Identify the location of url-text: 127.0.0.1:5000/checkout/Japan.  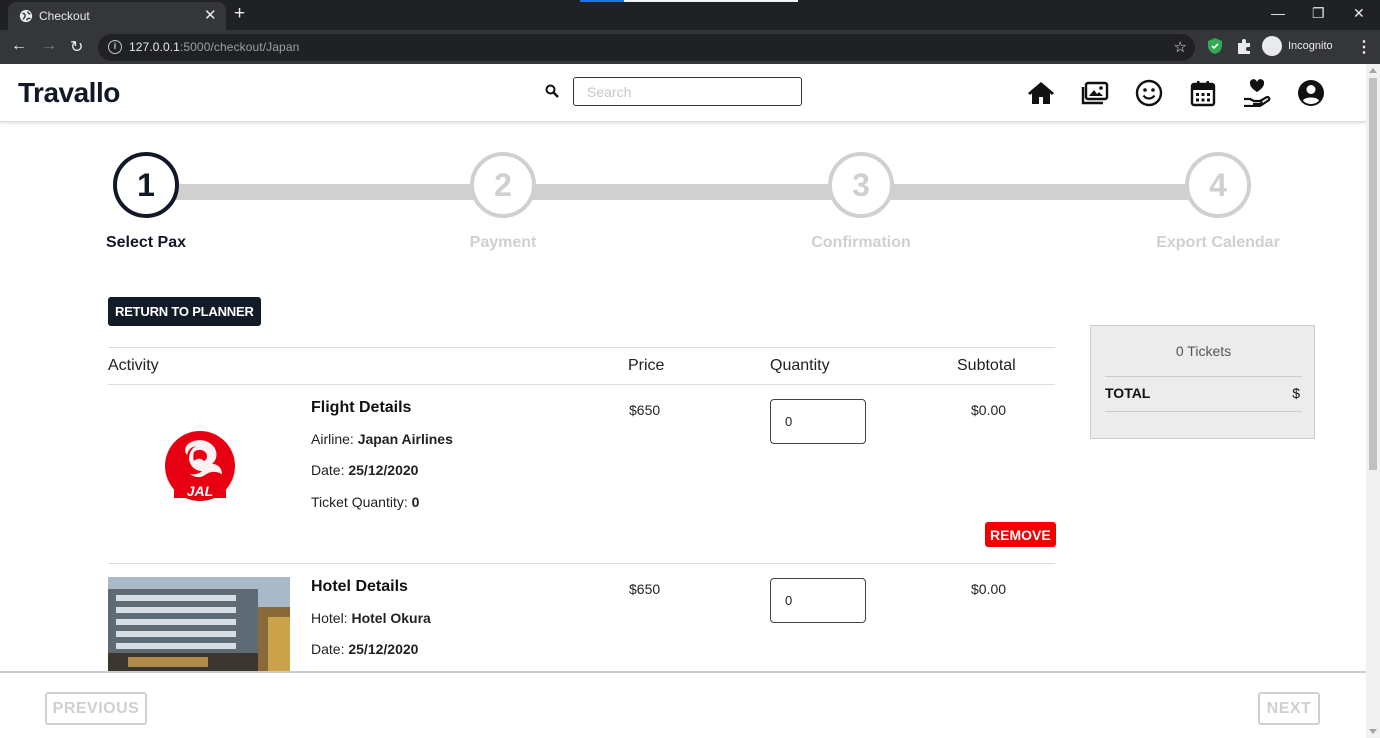
(214, 47).